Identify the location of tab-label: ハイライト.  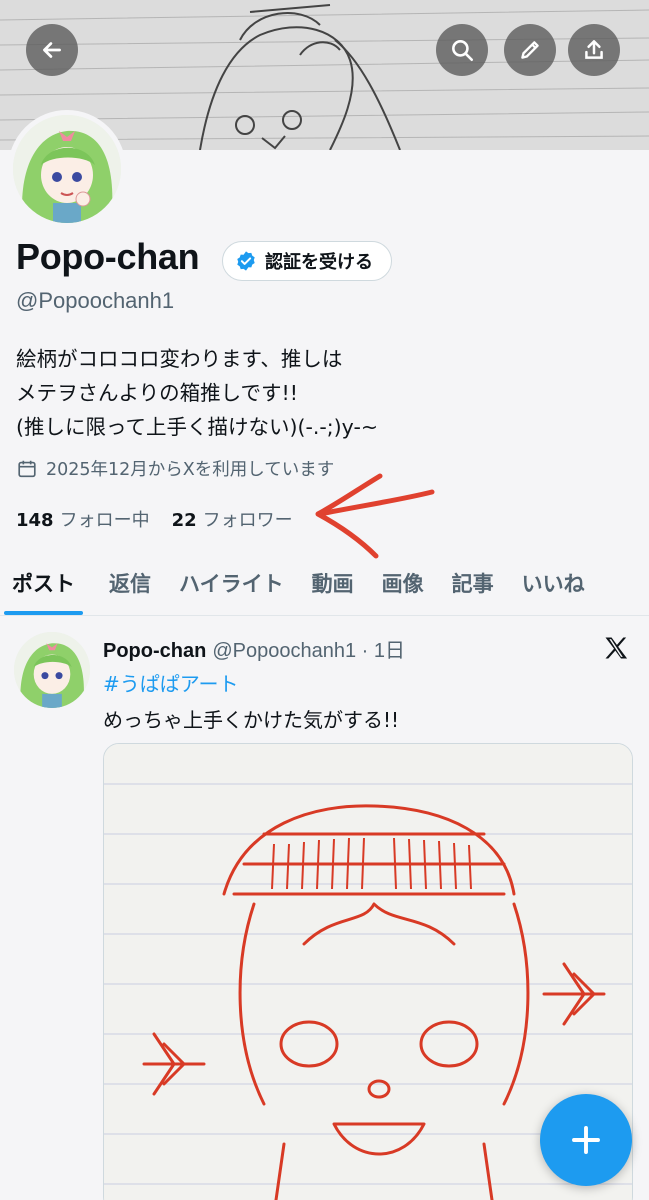
(231, 583).